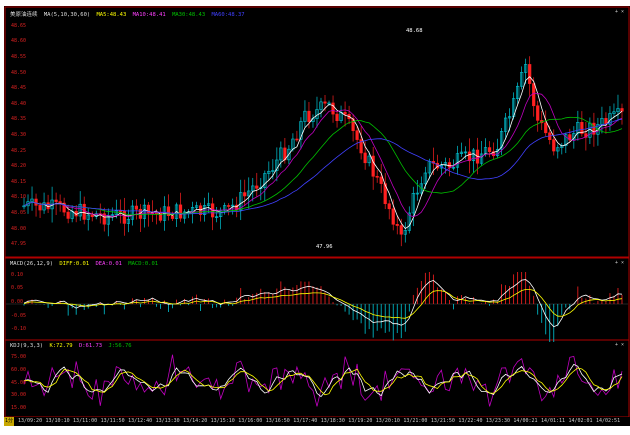 This screenshot has width=630, height=435. I want to click on y-tick-label: 48.55, so click(19, 57).